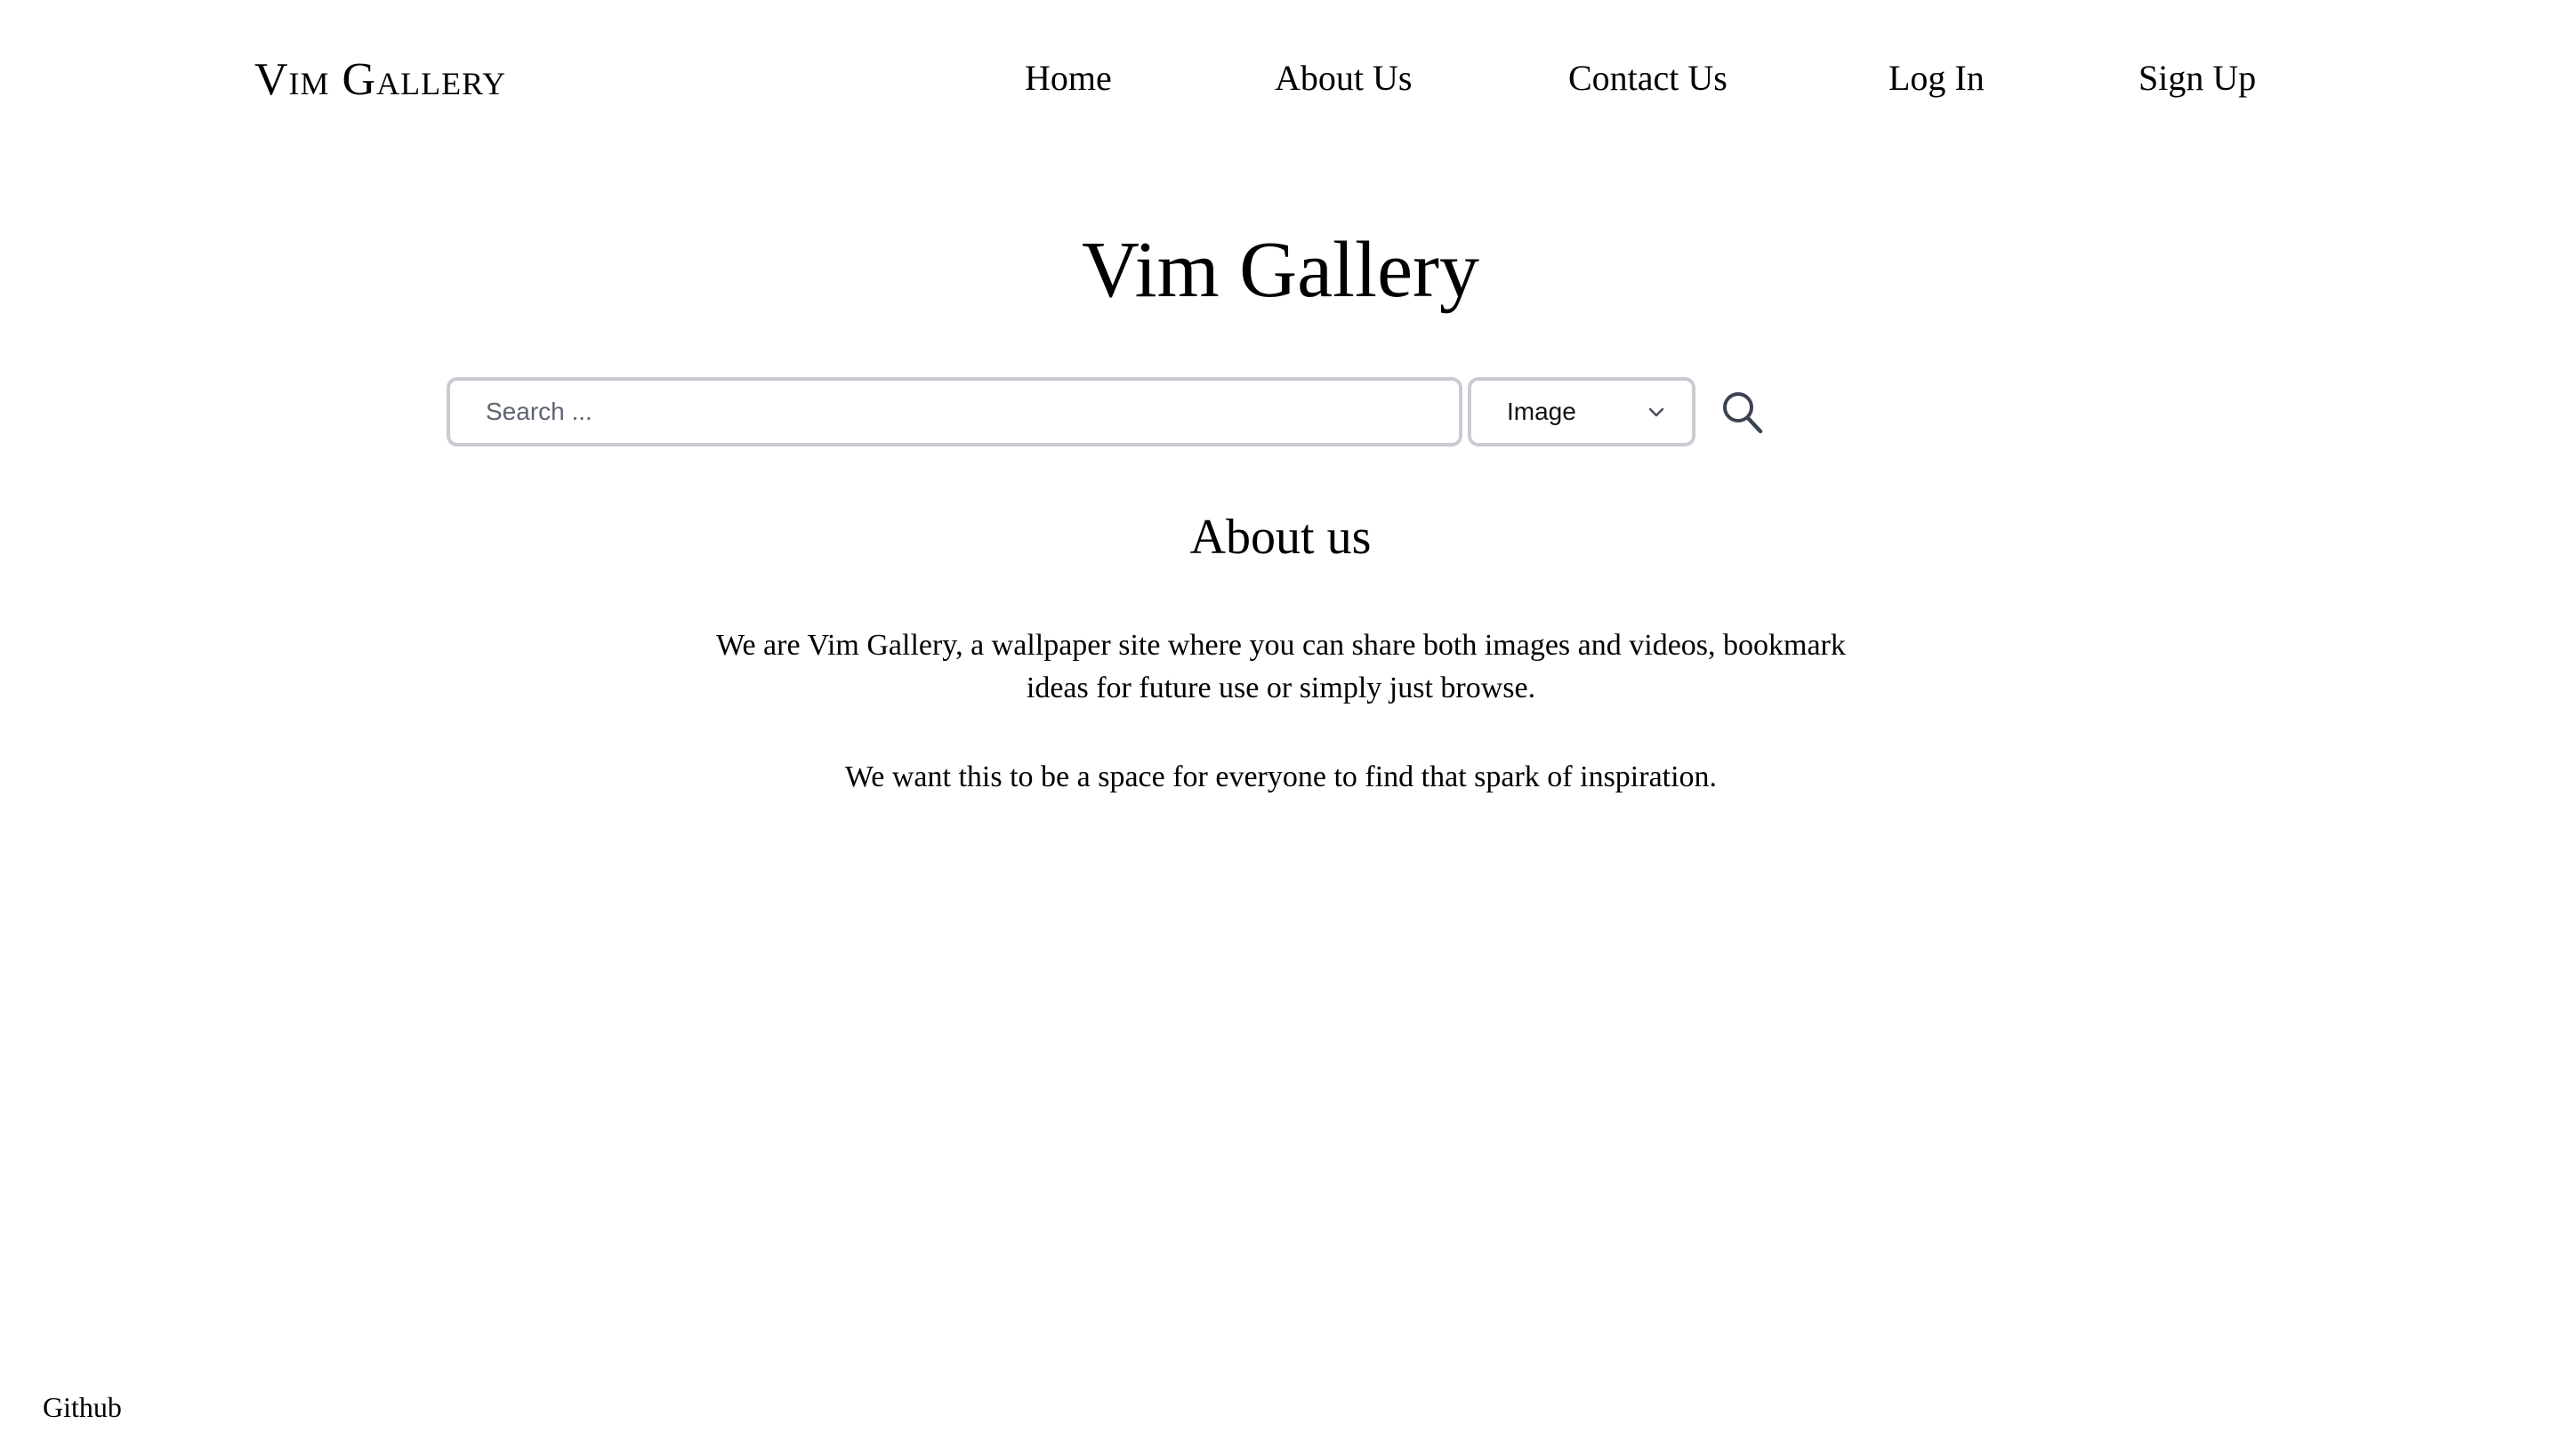 The width and height of the screenshot is (2561, 1456). What do you see at coordinates (955, 411) in the screenshot?
I see `search-input` at bounding box center [955, 411].